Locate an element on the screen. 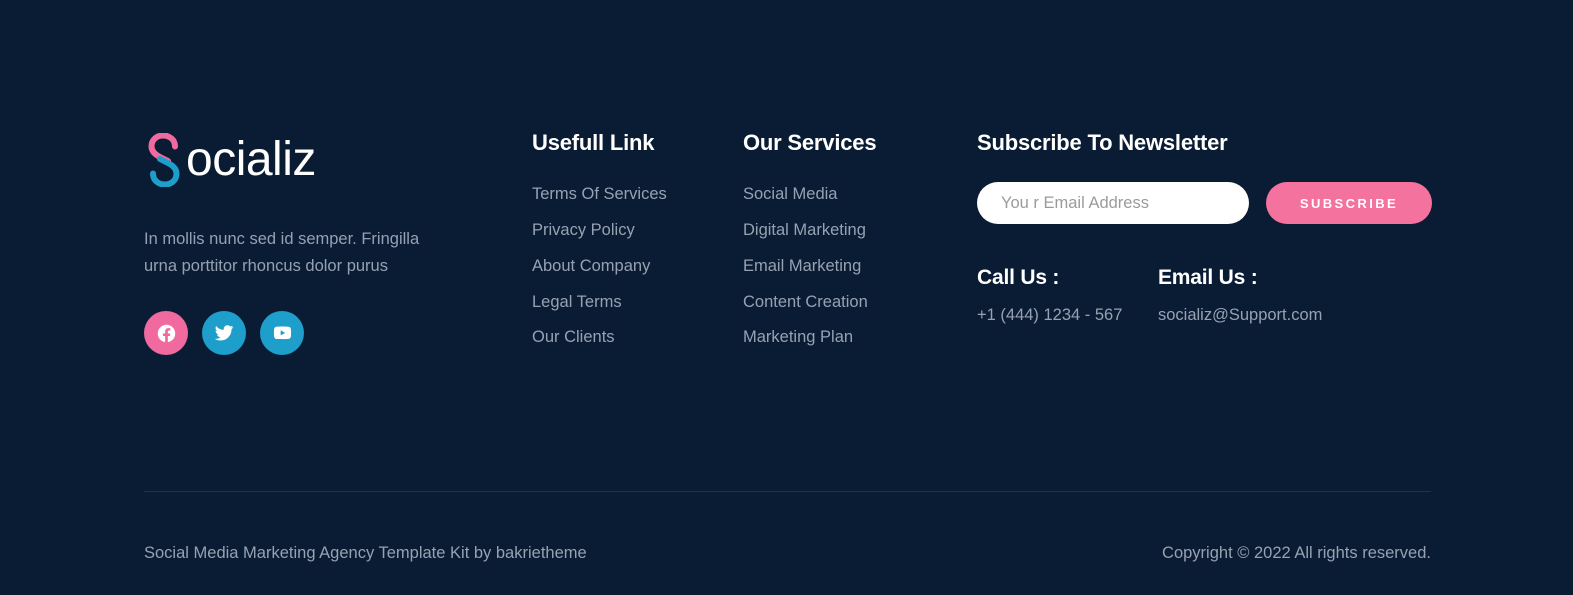 This screenshot has height=595, width=1573. useful-link-heading: Usefull Link is located at coordinates (593, 142).